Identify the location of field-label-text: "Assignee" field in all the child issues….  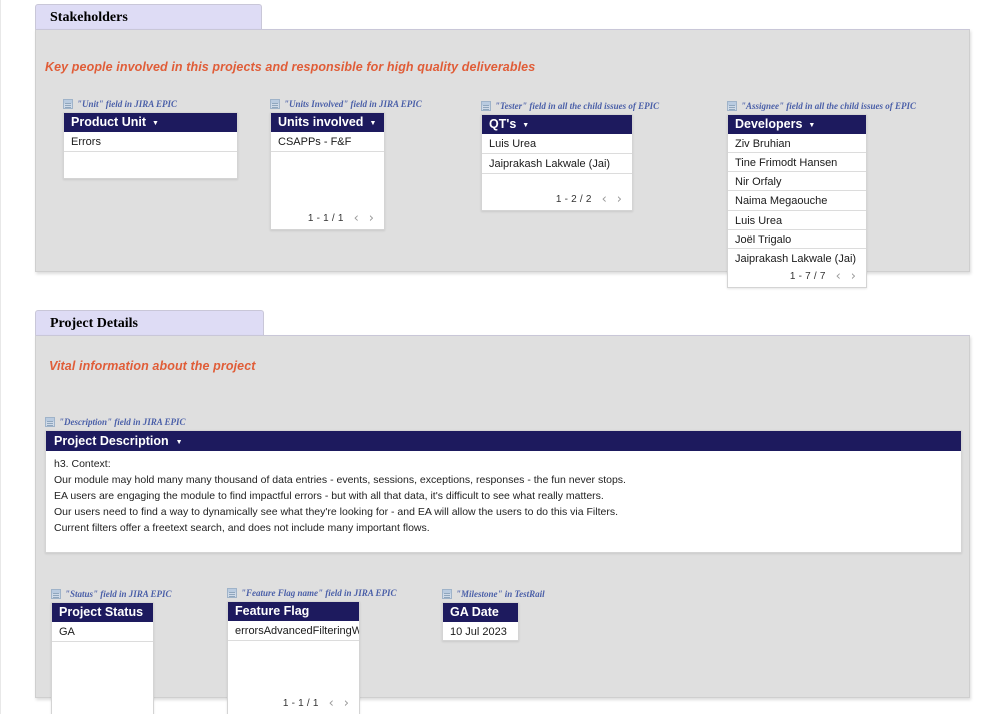
(829, 106).